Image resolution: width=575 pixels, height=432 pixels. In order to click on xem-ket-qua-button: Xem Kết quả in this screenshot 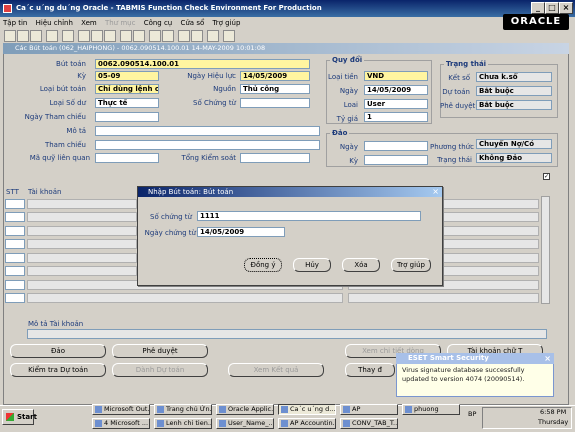, I will do `click(276, 370)`.